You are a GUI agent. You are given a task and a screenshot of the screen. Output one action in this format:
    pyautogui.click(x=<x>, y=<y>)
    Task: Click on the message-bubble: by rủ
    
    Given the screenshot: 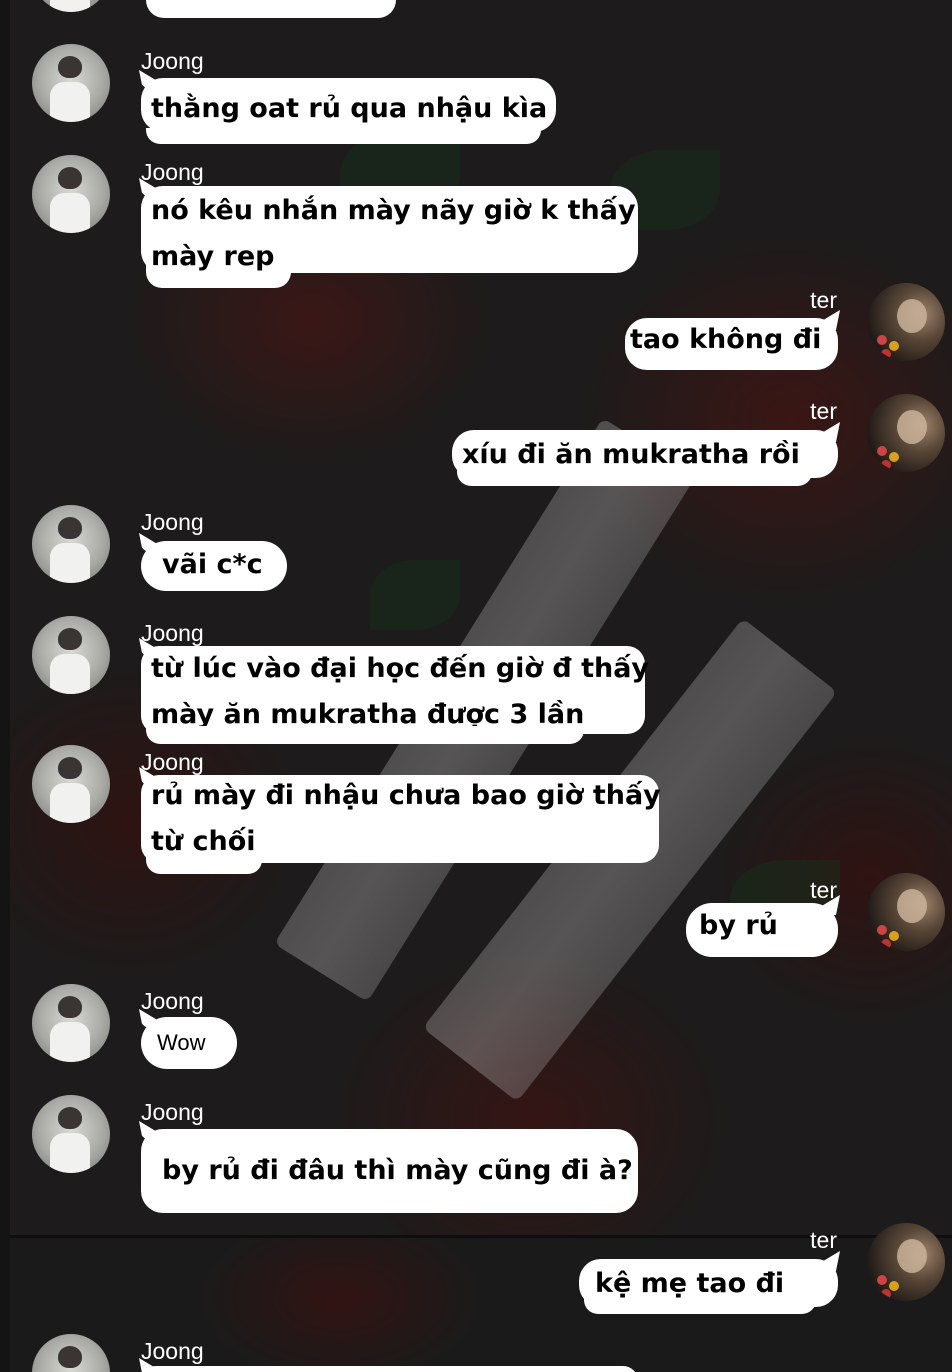 What is the action you would take?
    pyautogui.click(x=762, y=930)
    